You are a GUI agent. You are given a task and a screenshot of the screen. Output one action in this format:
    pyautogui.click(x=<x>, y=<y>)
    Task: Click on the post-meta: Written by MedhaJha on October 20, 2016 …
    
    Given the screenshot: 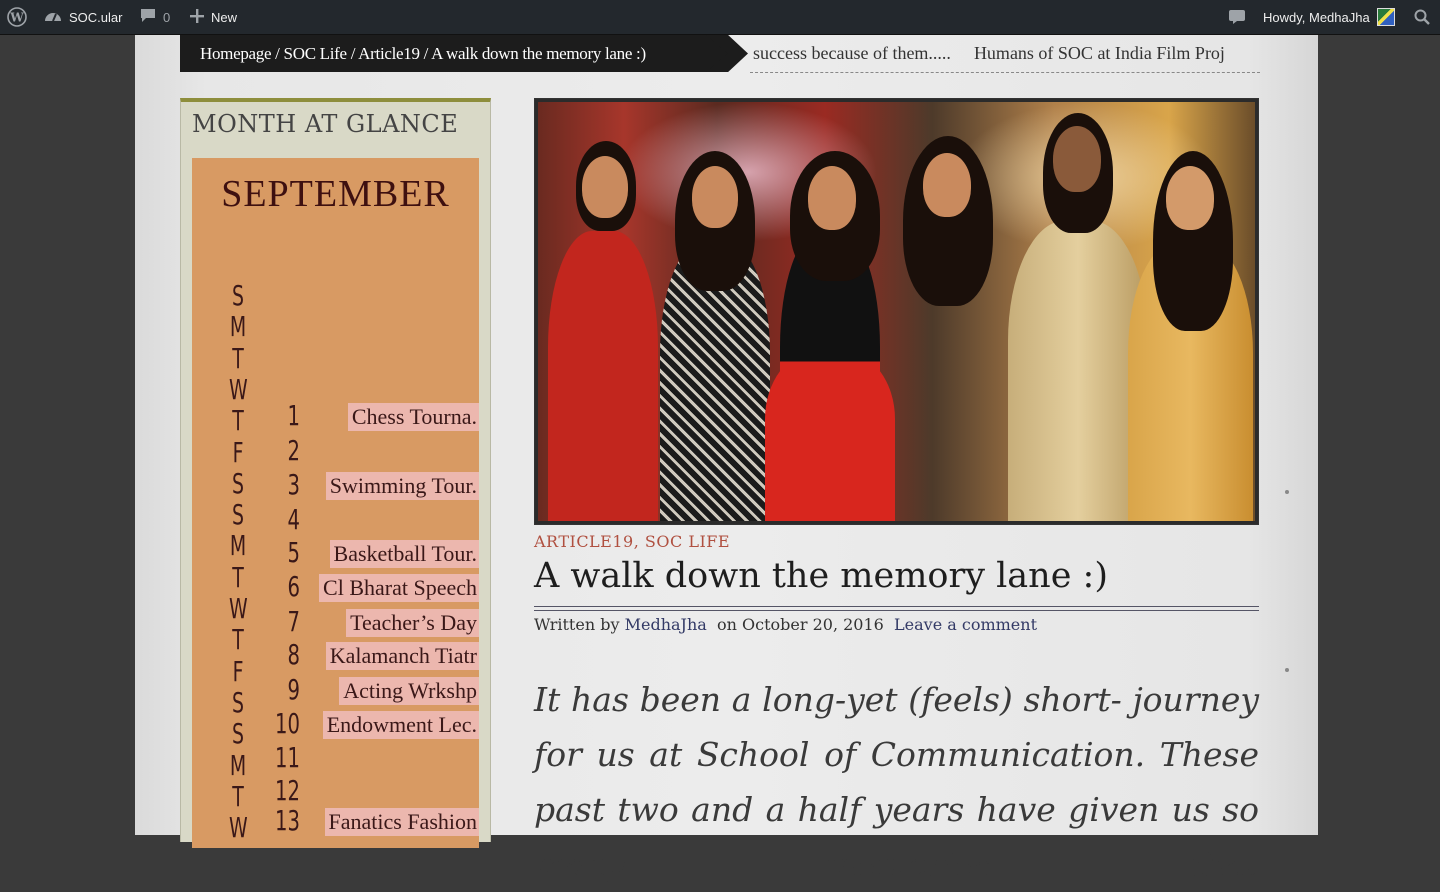 What is the action you would take?
    pyautogui.click(x=785, y=624)
    